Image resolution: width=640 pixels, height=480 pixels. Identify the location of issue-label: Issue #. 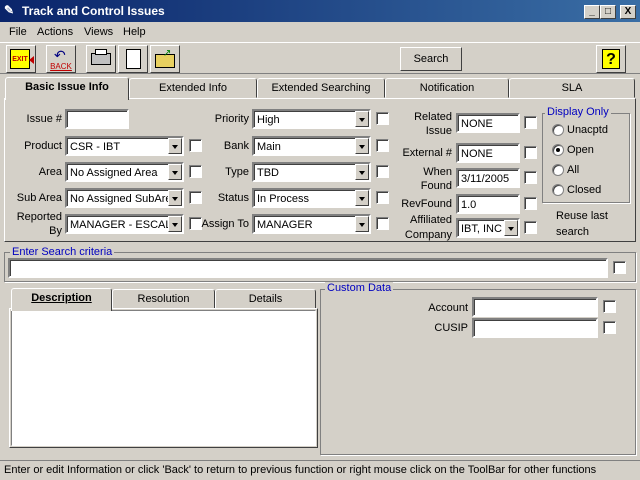
(44, 119).